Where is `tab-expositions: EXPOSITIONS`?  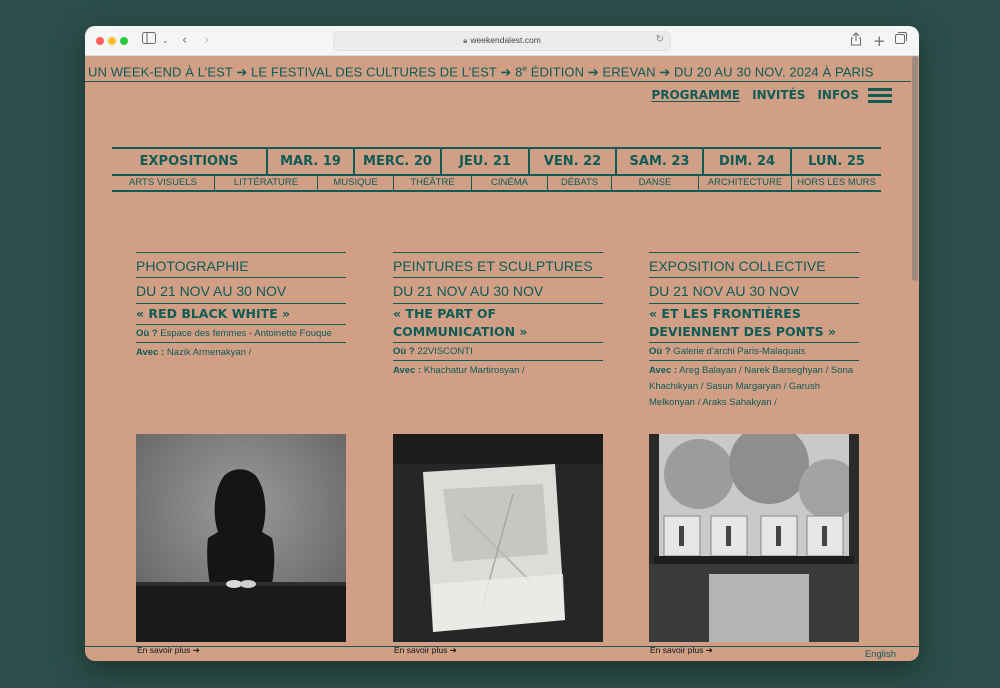
tab-expositions: EXPOSITIONS is located at coordinates (190, 161).